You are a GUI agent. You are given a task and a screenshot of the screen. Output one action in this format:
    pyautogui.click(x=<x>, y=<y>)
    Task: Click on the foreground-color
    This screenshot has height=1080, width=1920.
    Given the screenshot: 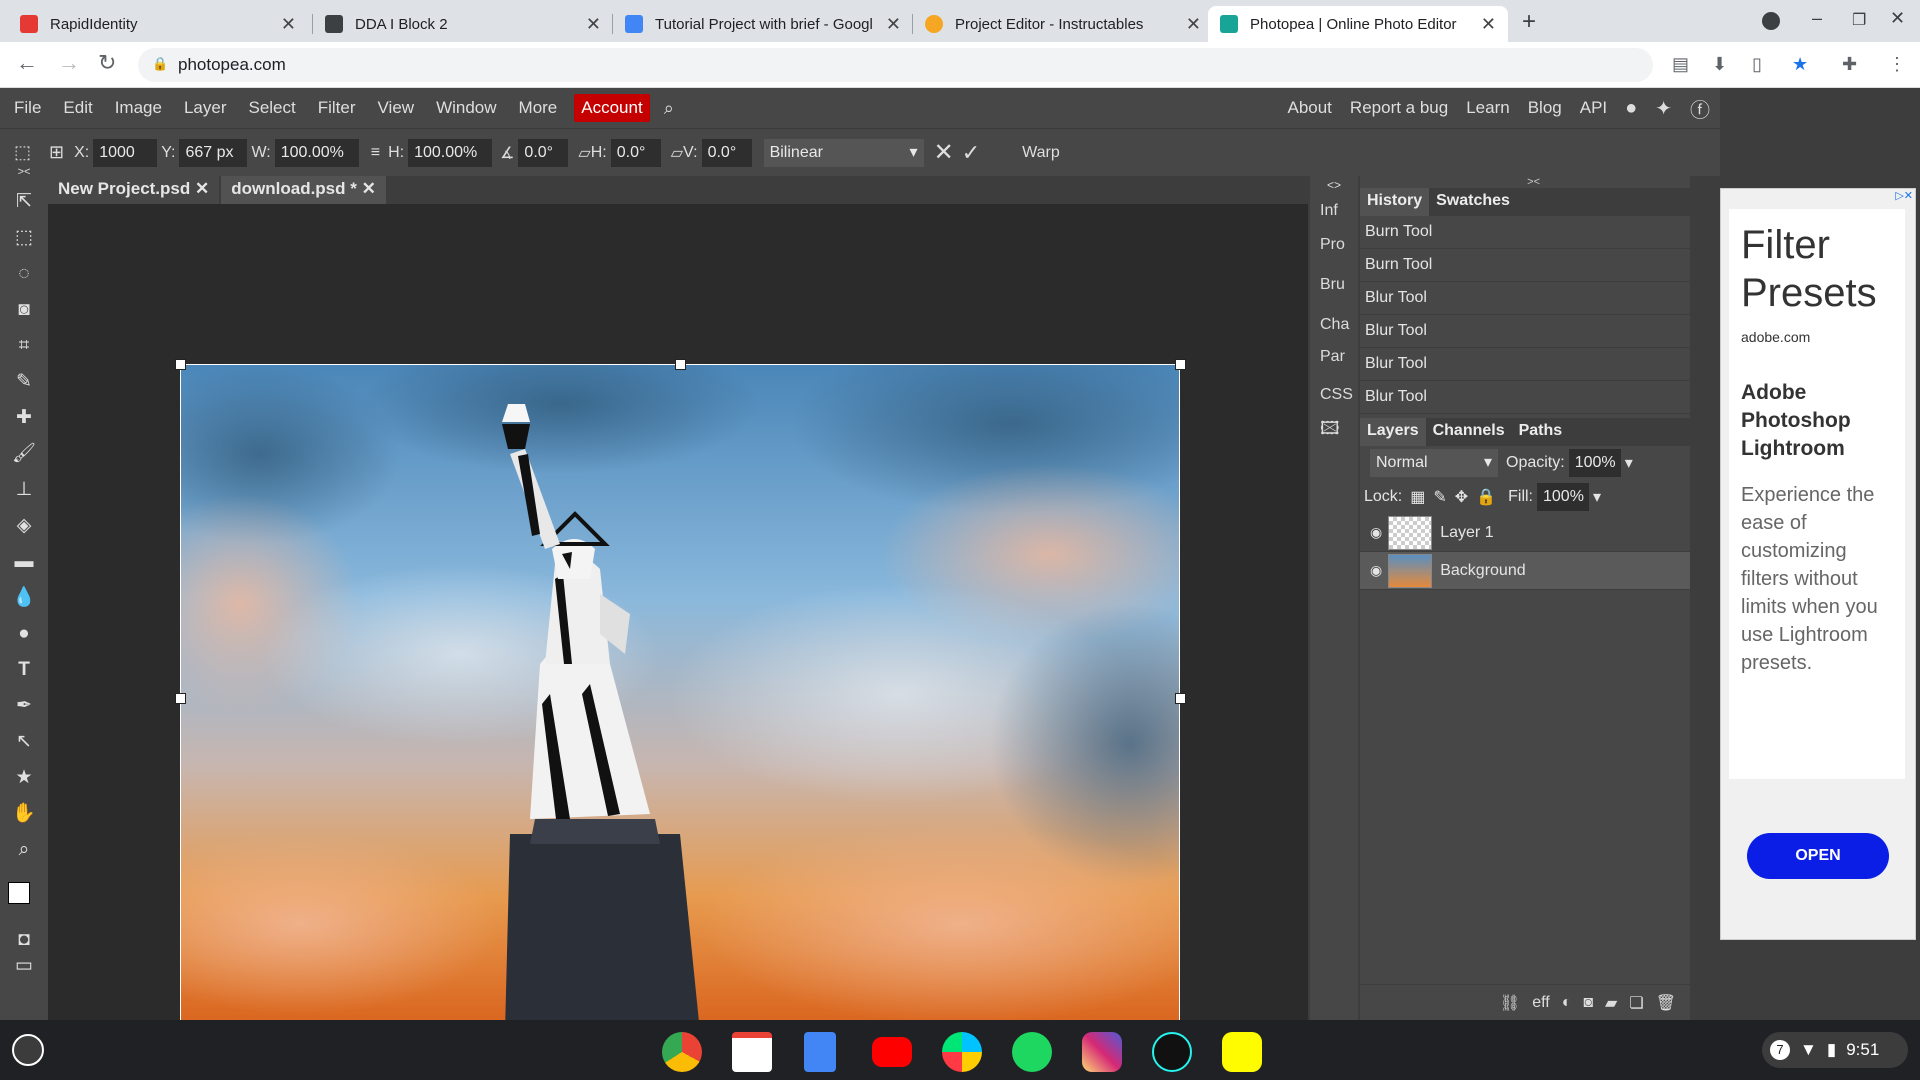 What is the action you would take?
    pyautogui.click(x=19, y=893)
    